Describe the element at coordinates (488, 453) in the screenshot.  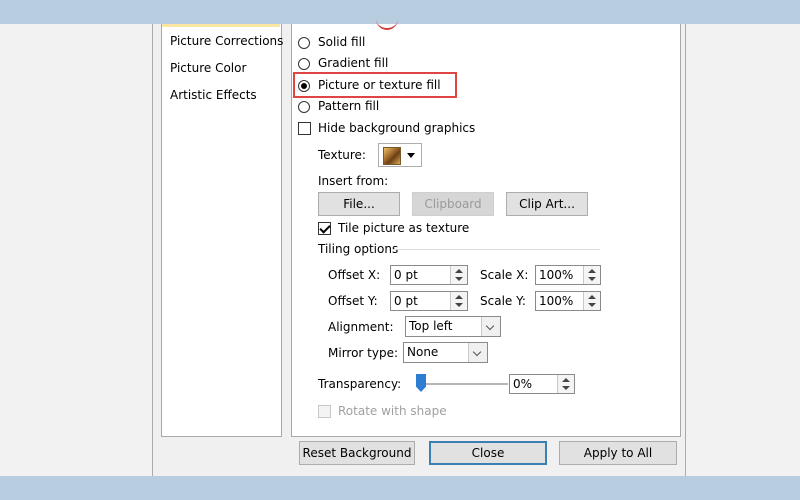
I see `close-button: Close` at that location.